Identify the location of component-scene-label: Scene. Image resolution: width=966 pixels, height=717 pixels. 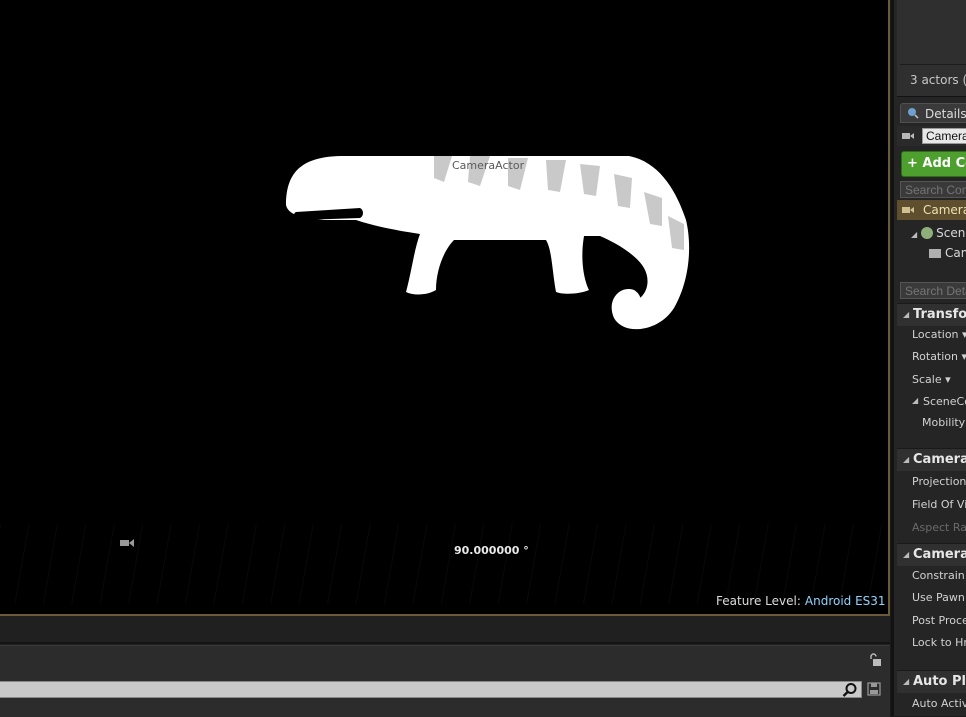
(951, 233).